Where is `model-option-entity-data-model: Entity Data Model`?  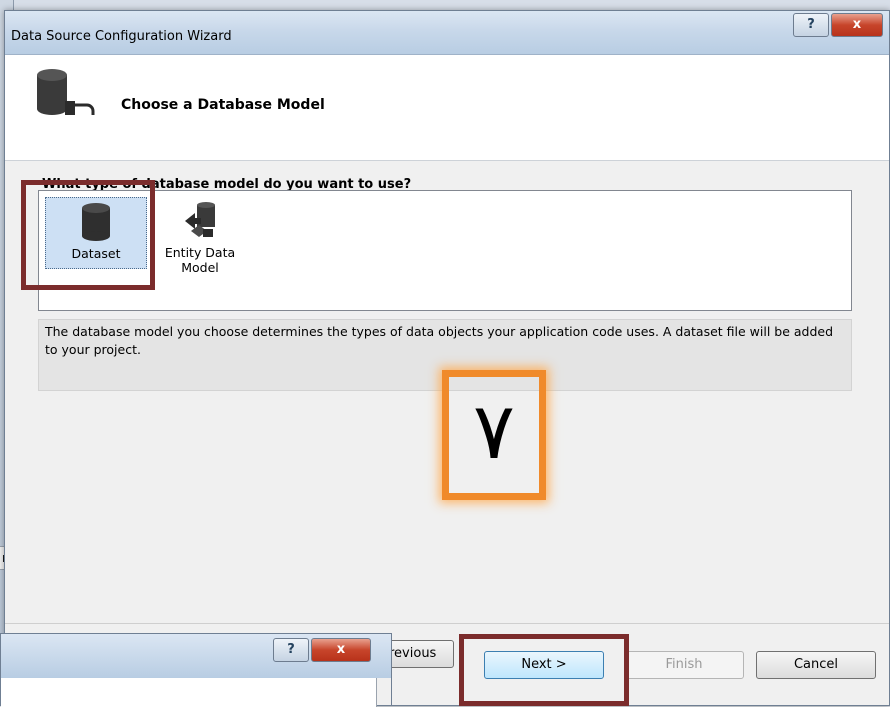
model-option-entity-data-model: Entity Data Model is located at coordinates (200, 236).